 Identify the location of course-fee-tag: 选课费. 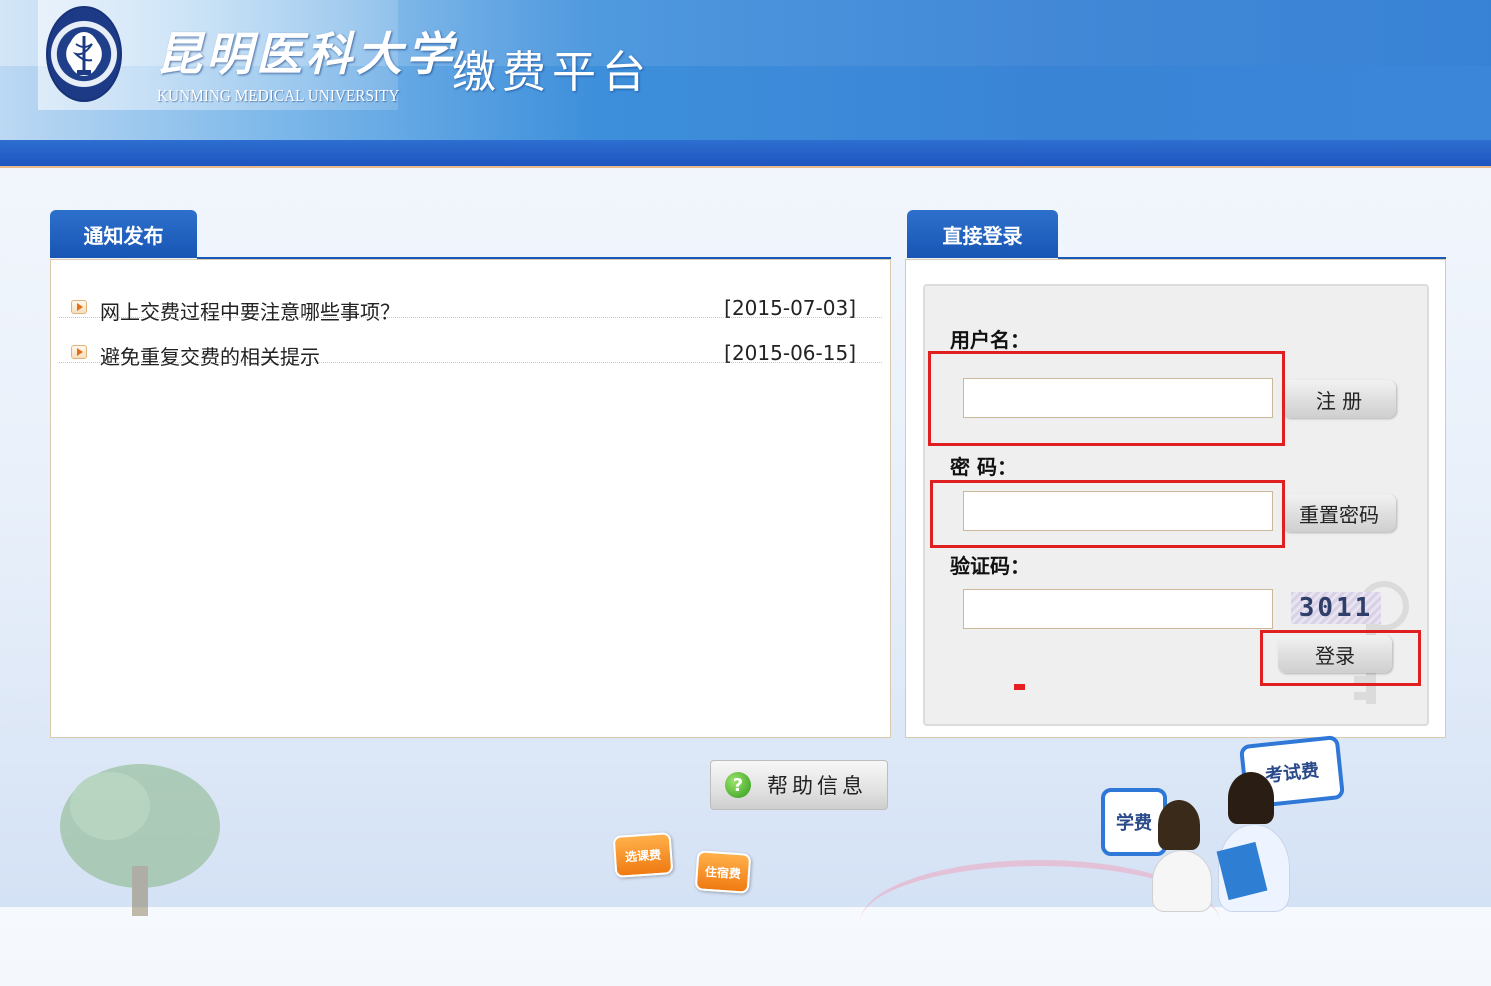
(643, 855).